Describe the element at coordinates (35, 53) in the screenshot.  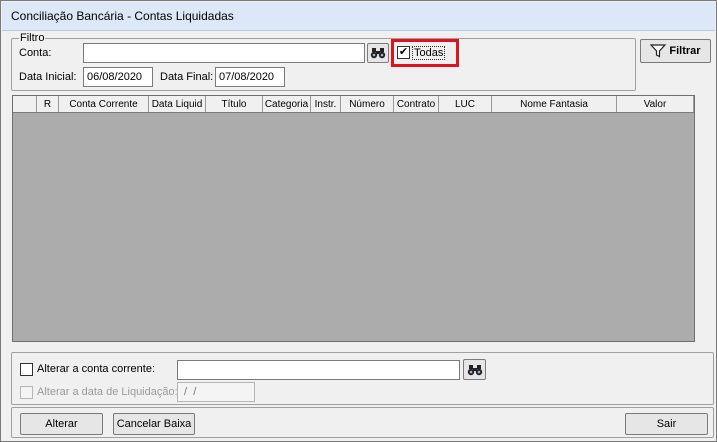
I see `account-label: Conta:` at that location.